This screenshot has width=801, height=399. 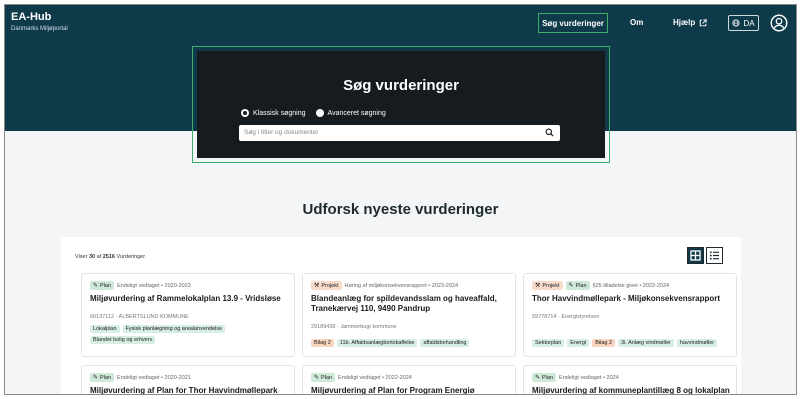 What do you see at coordinates (631, 285) in the screenshot?
I see `card-status: §25 tilladelse givet • 2022-2024` at bounding box center [631, 285].